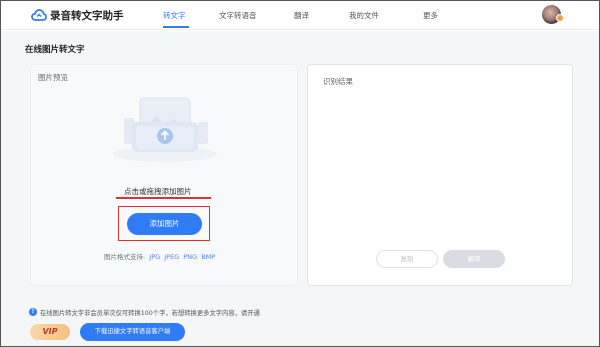  What do you see at coordinates (190, 257) in the screenshot?
I see `format-png: PNG` at bounding box center [190, 257].